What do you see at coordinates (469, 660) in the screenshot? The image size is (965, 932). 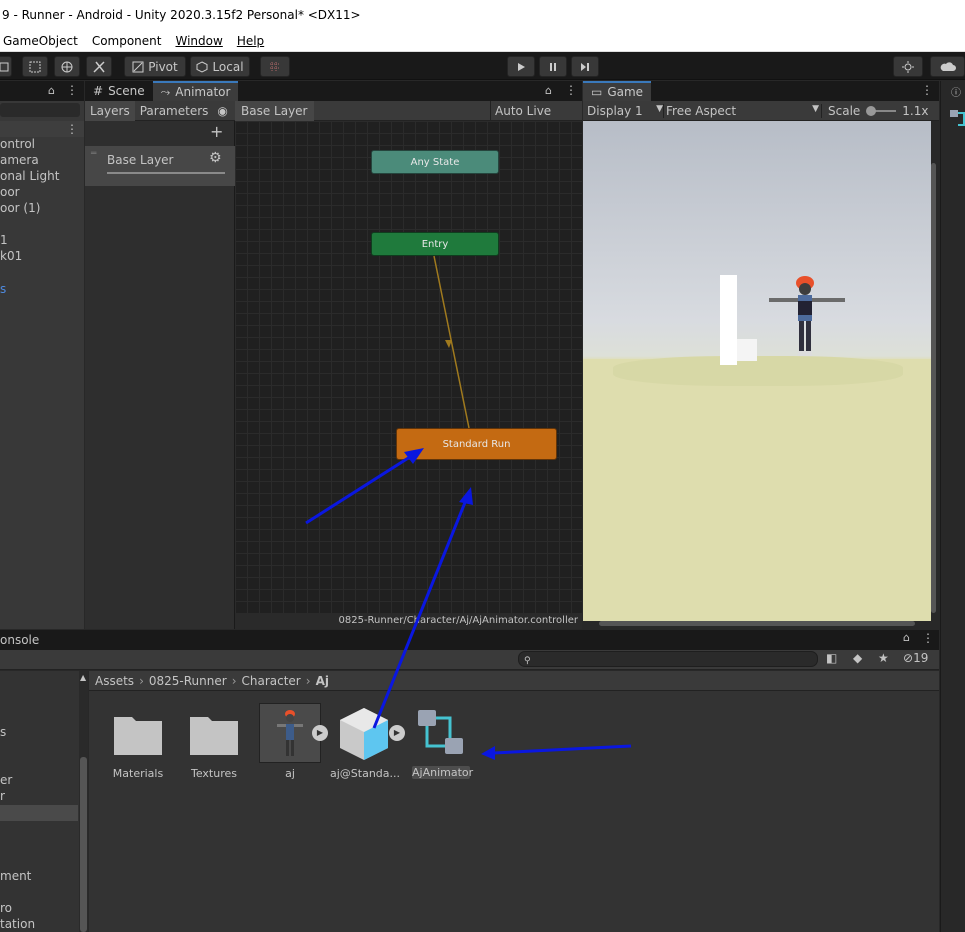 I see `project-toolbar: ⚲ ◧ ◆ ★ ⊘19` at bounding box center [469, 660].